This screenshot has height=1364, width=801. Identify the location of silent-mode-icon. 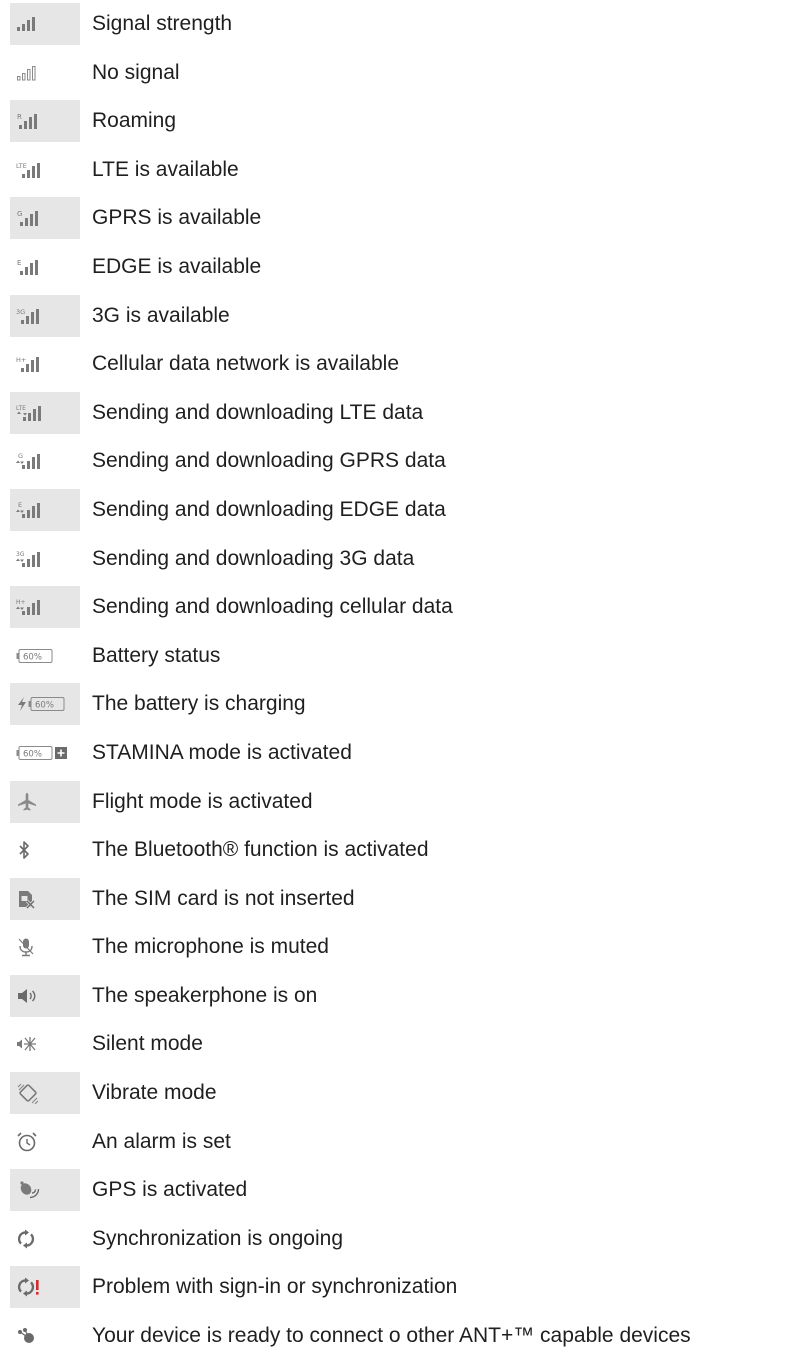
(27, 1044).